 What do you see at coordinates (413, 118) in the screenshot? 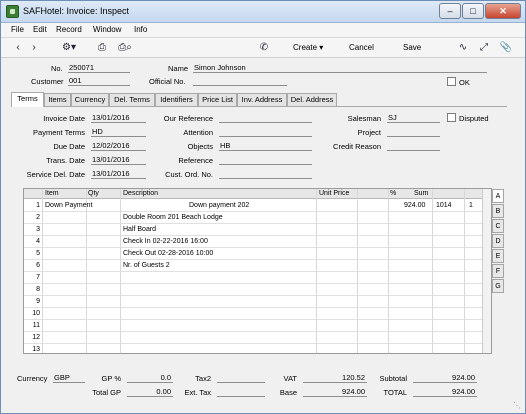
I see `salesman-field: SJ` at bounding box center [413, 118].